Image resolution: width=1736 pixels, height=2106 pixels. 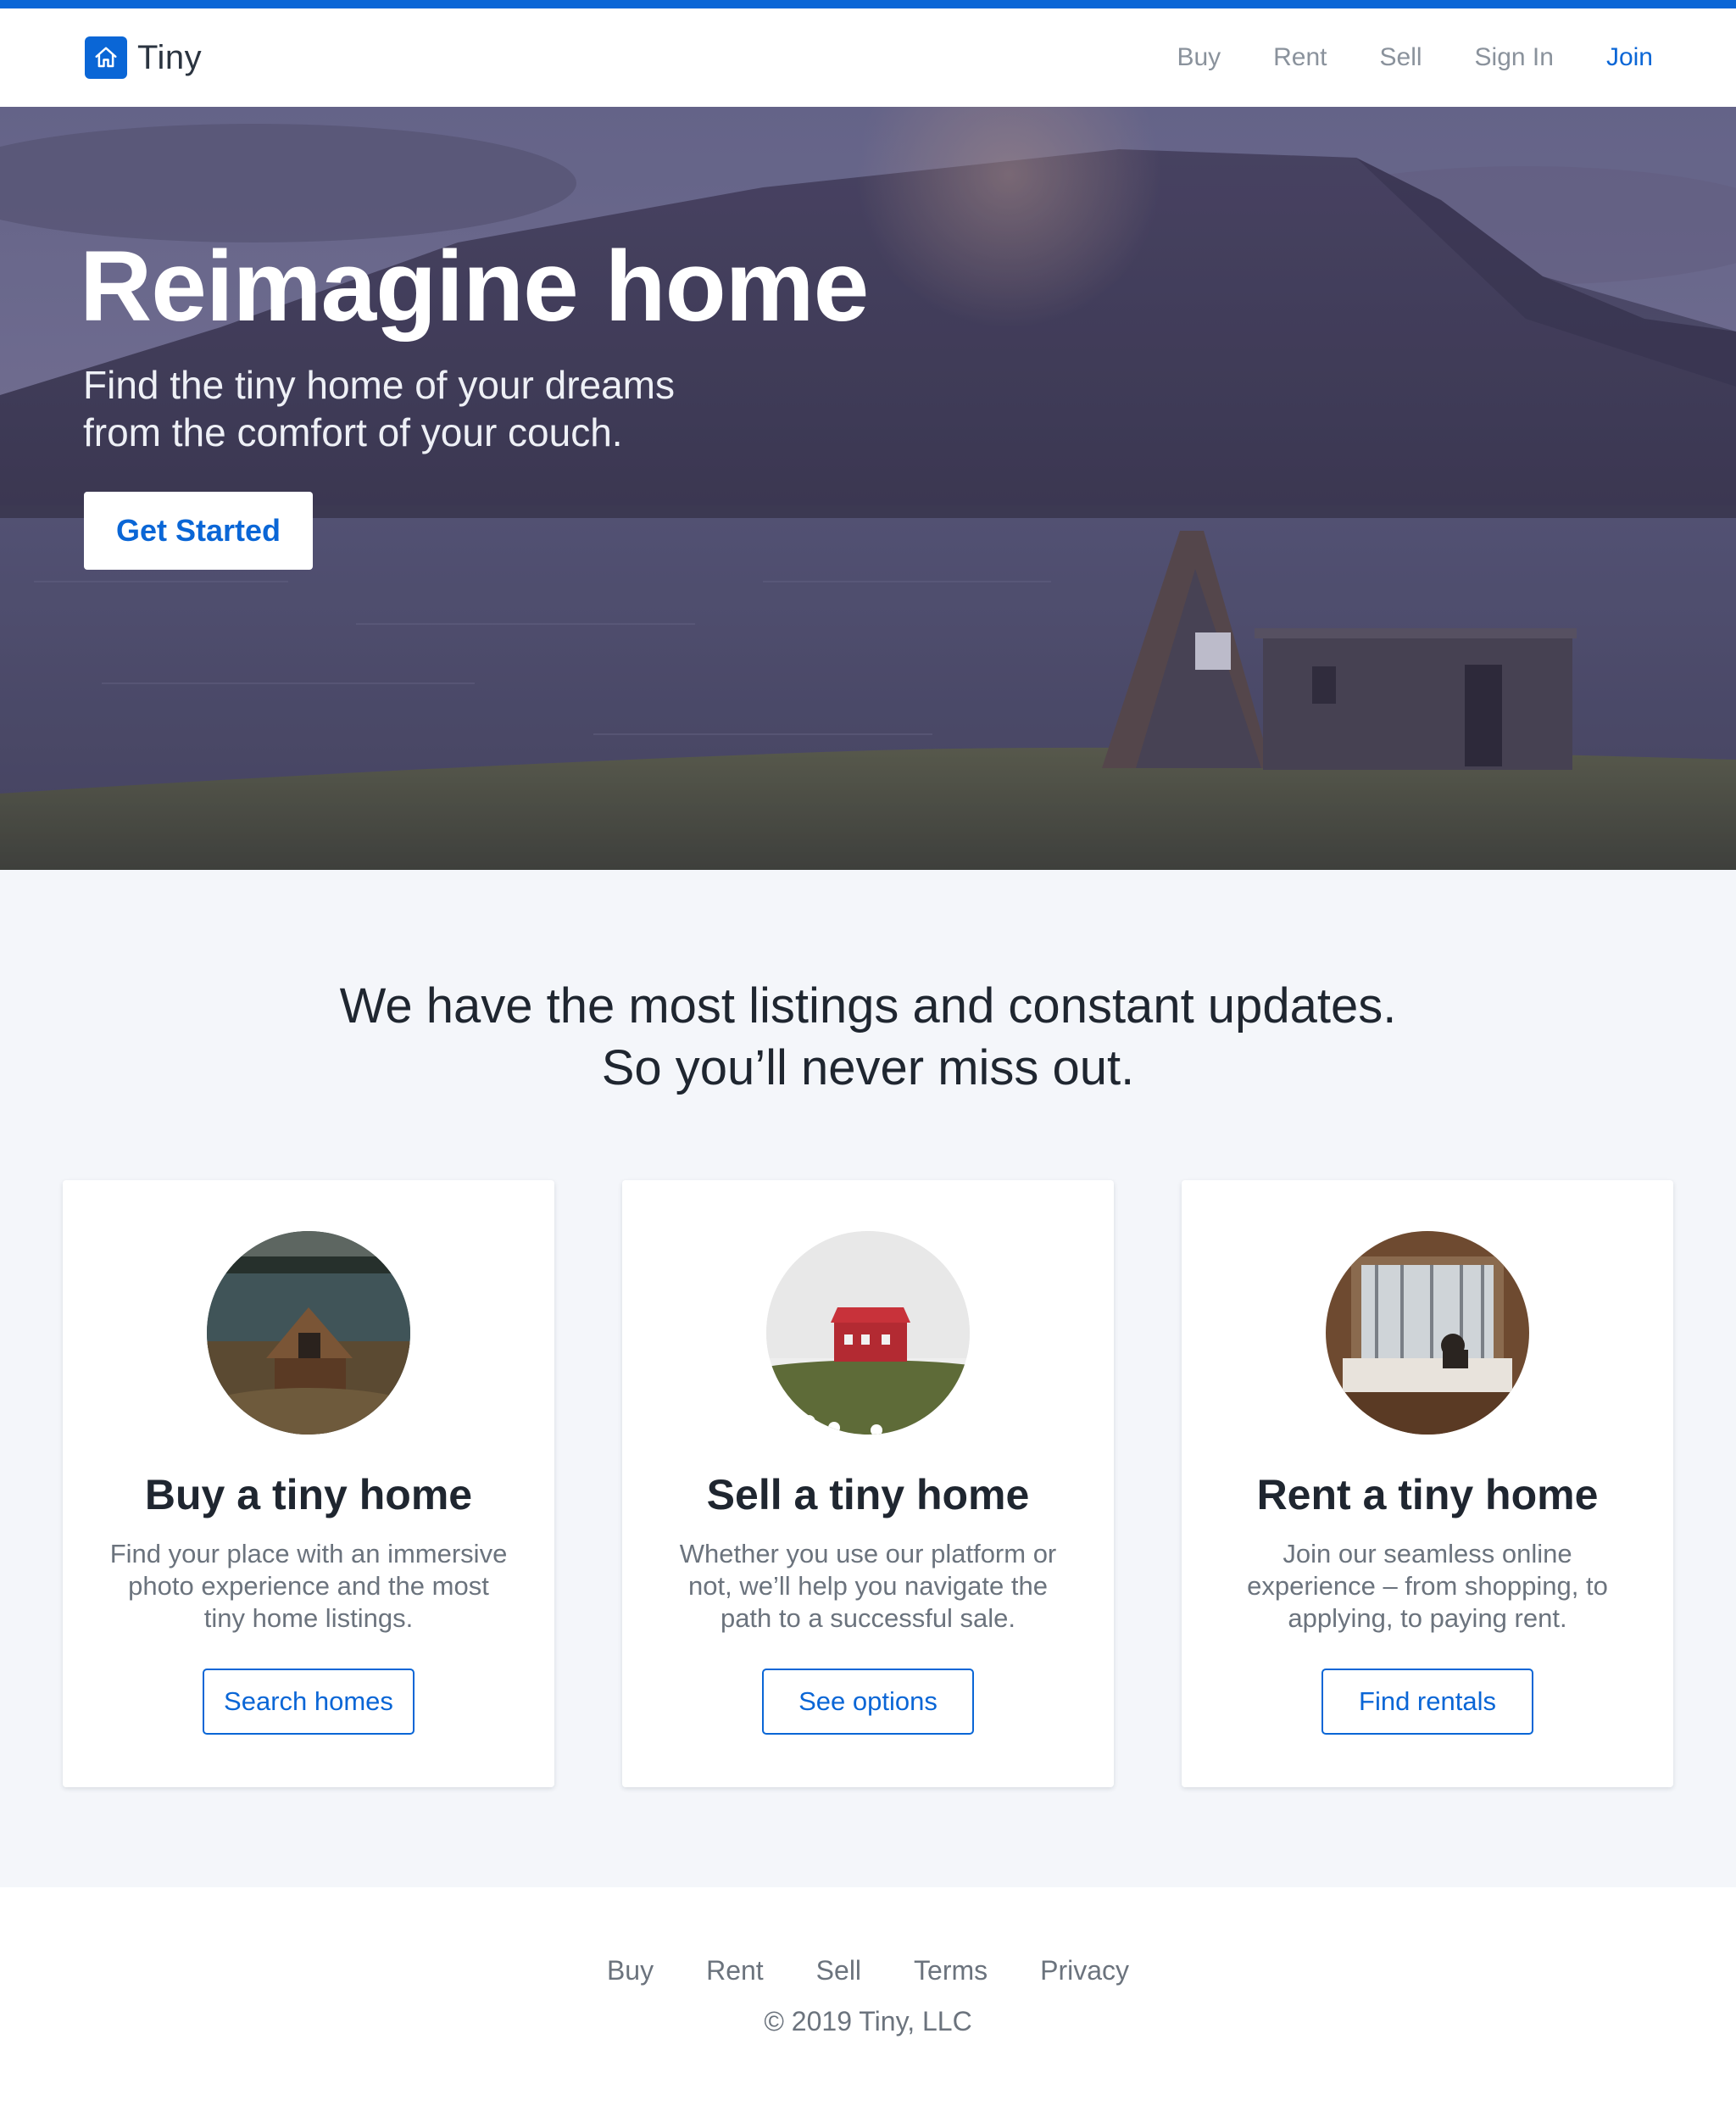 I want to click on footer-link-privacy: Privacy, so click(x=1084, y=1970).